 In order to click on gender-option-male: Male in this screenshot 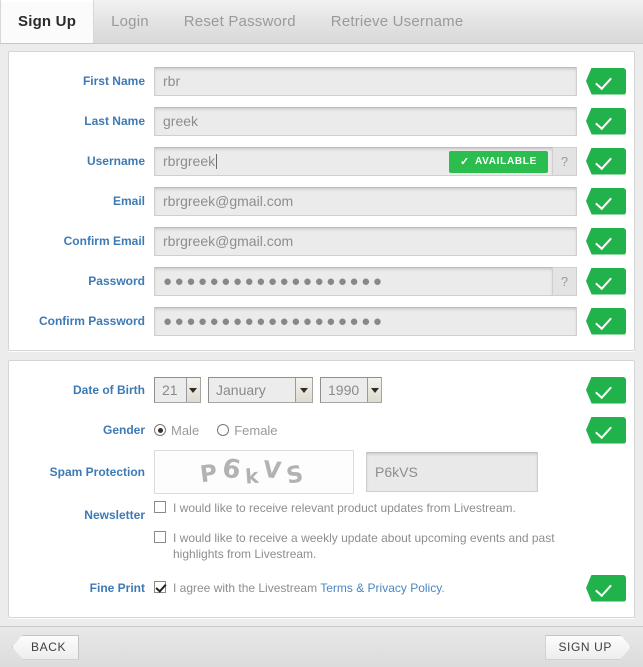, I will do `click(176, 430)`.